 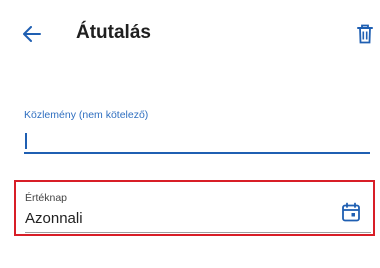 I want to click on text-caret, so click(x=26, y=141).